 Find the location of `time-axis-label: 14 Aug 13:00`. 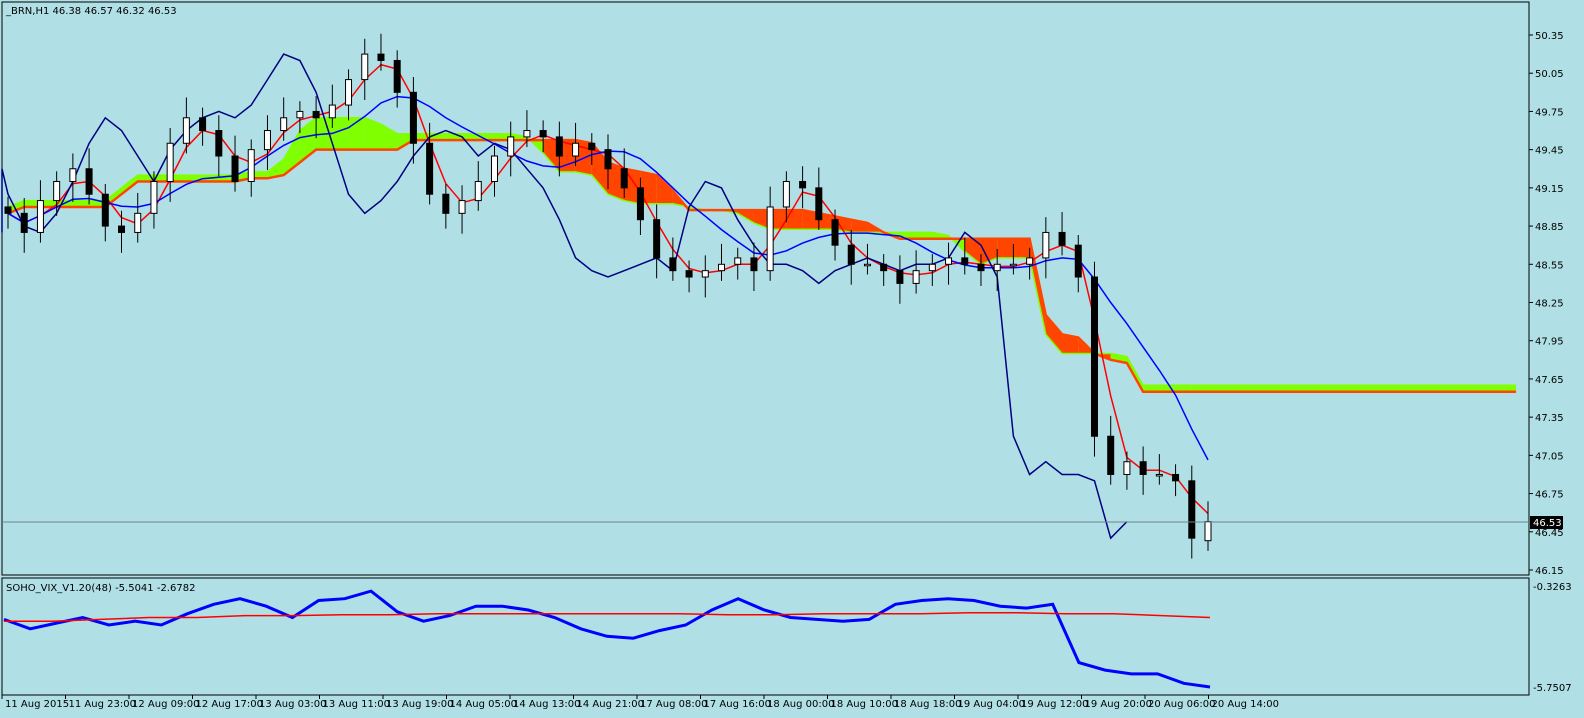

time-axis-label: 14 Aug 13:00 is located at coordinates (546, 704).